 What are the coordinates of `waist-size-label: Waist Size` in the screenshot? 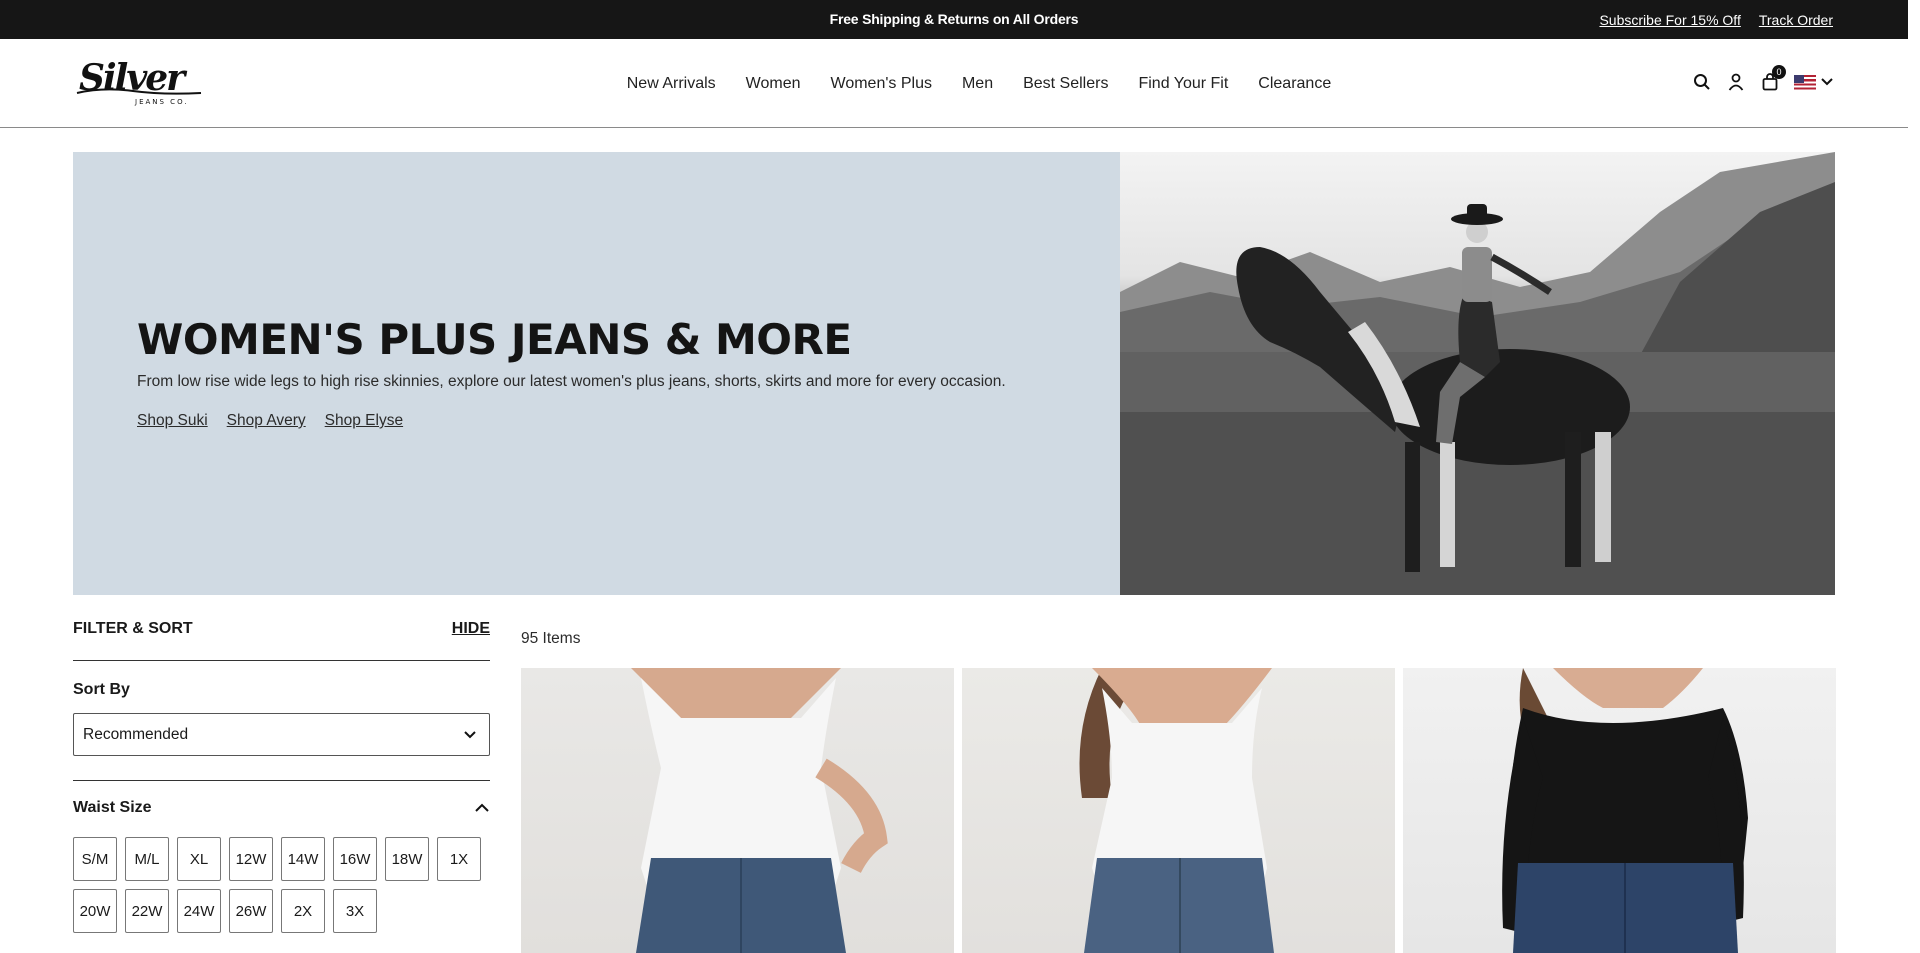 It's located at (112, 807).